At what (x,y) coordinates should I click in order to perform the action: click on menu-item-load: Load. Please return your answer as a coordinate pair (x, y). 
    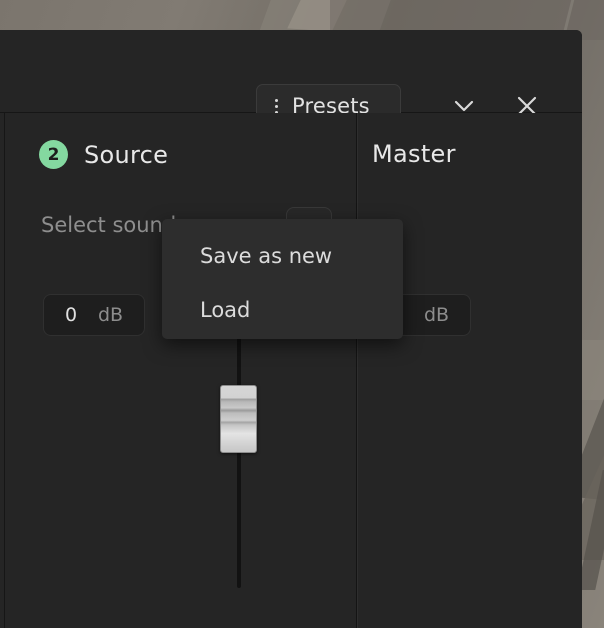
    Looking at the image, I should click on (282, 310).